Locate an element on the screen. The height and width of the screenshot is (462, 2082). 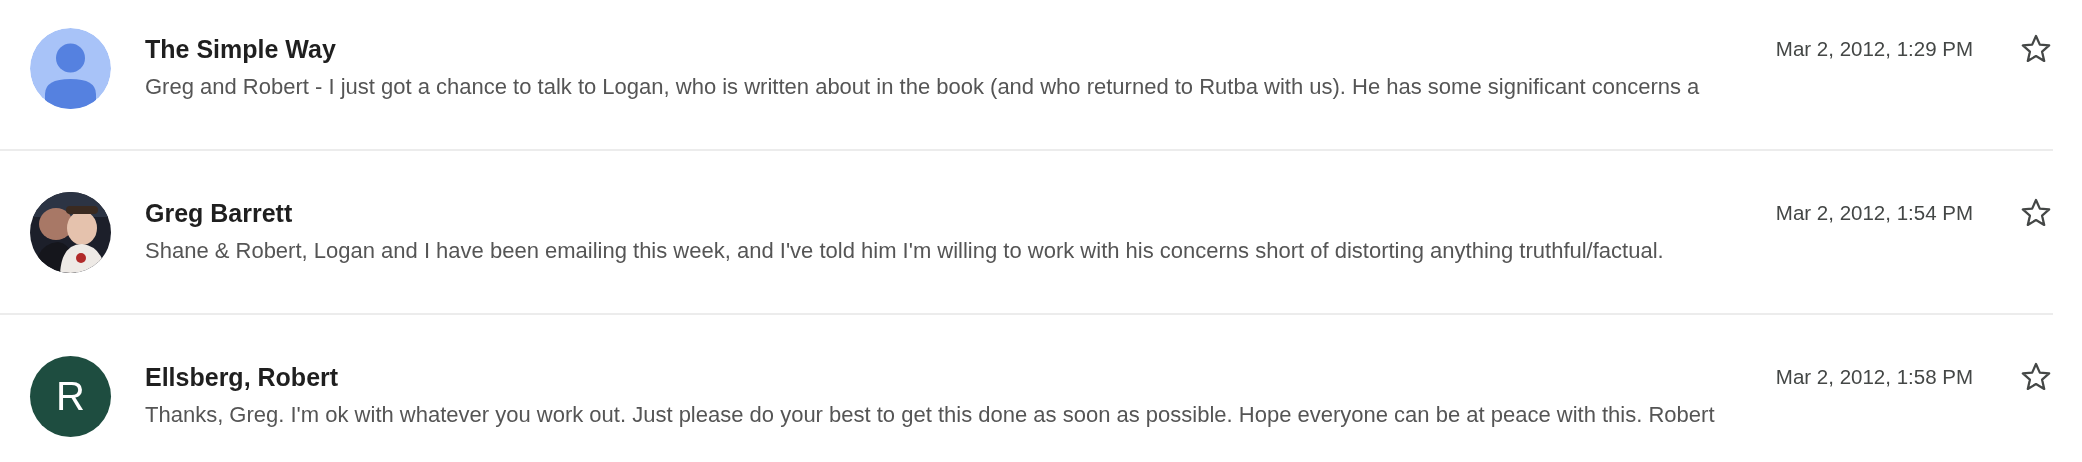
avatar-icon is located at coordinates (70, 68).